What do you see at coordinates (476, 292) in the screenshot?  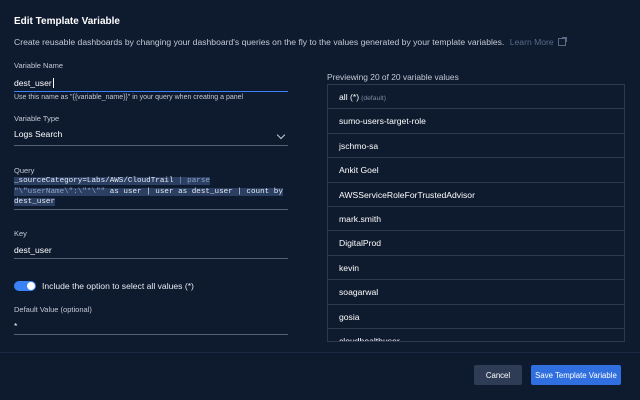 I see `list-item: soagarwal` at bounding box center [476, 292].